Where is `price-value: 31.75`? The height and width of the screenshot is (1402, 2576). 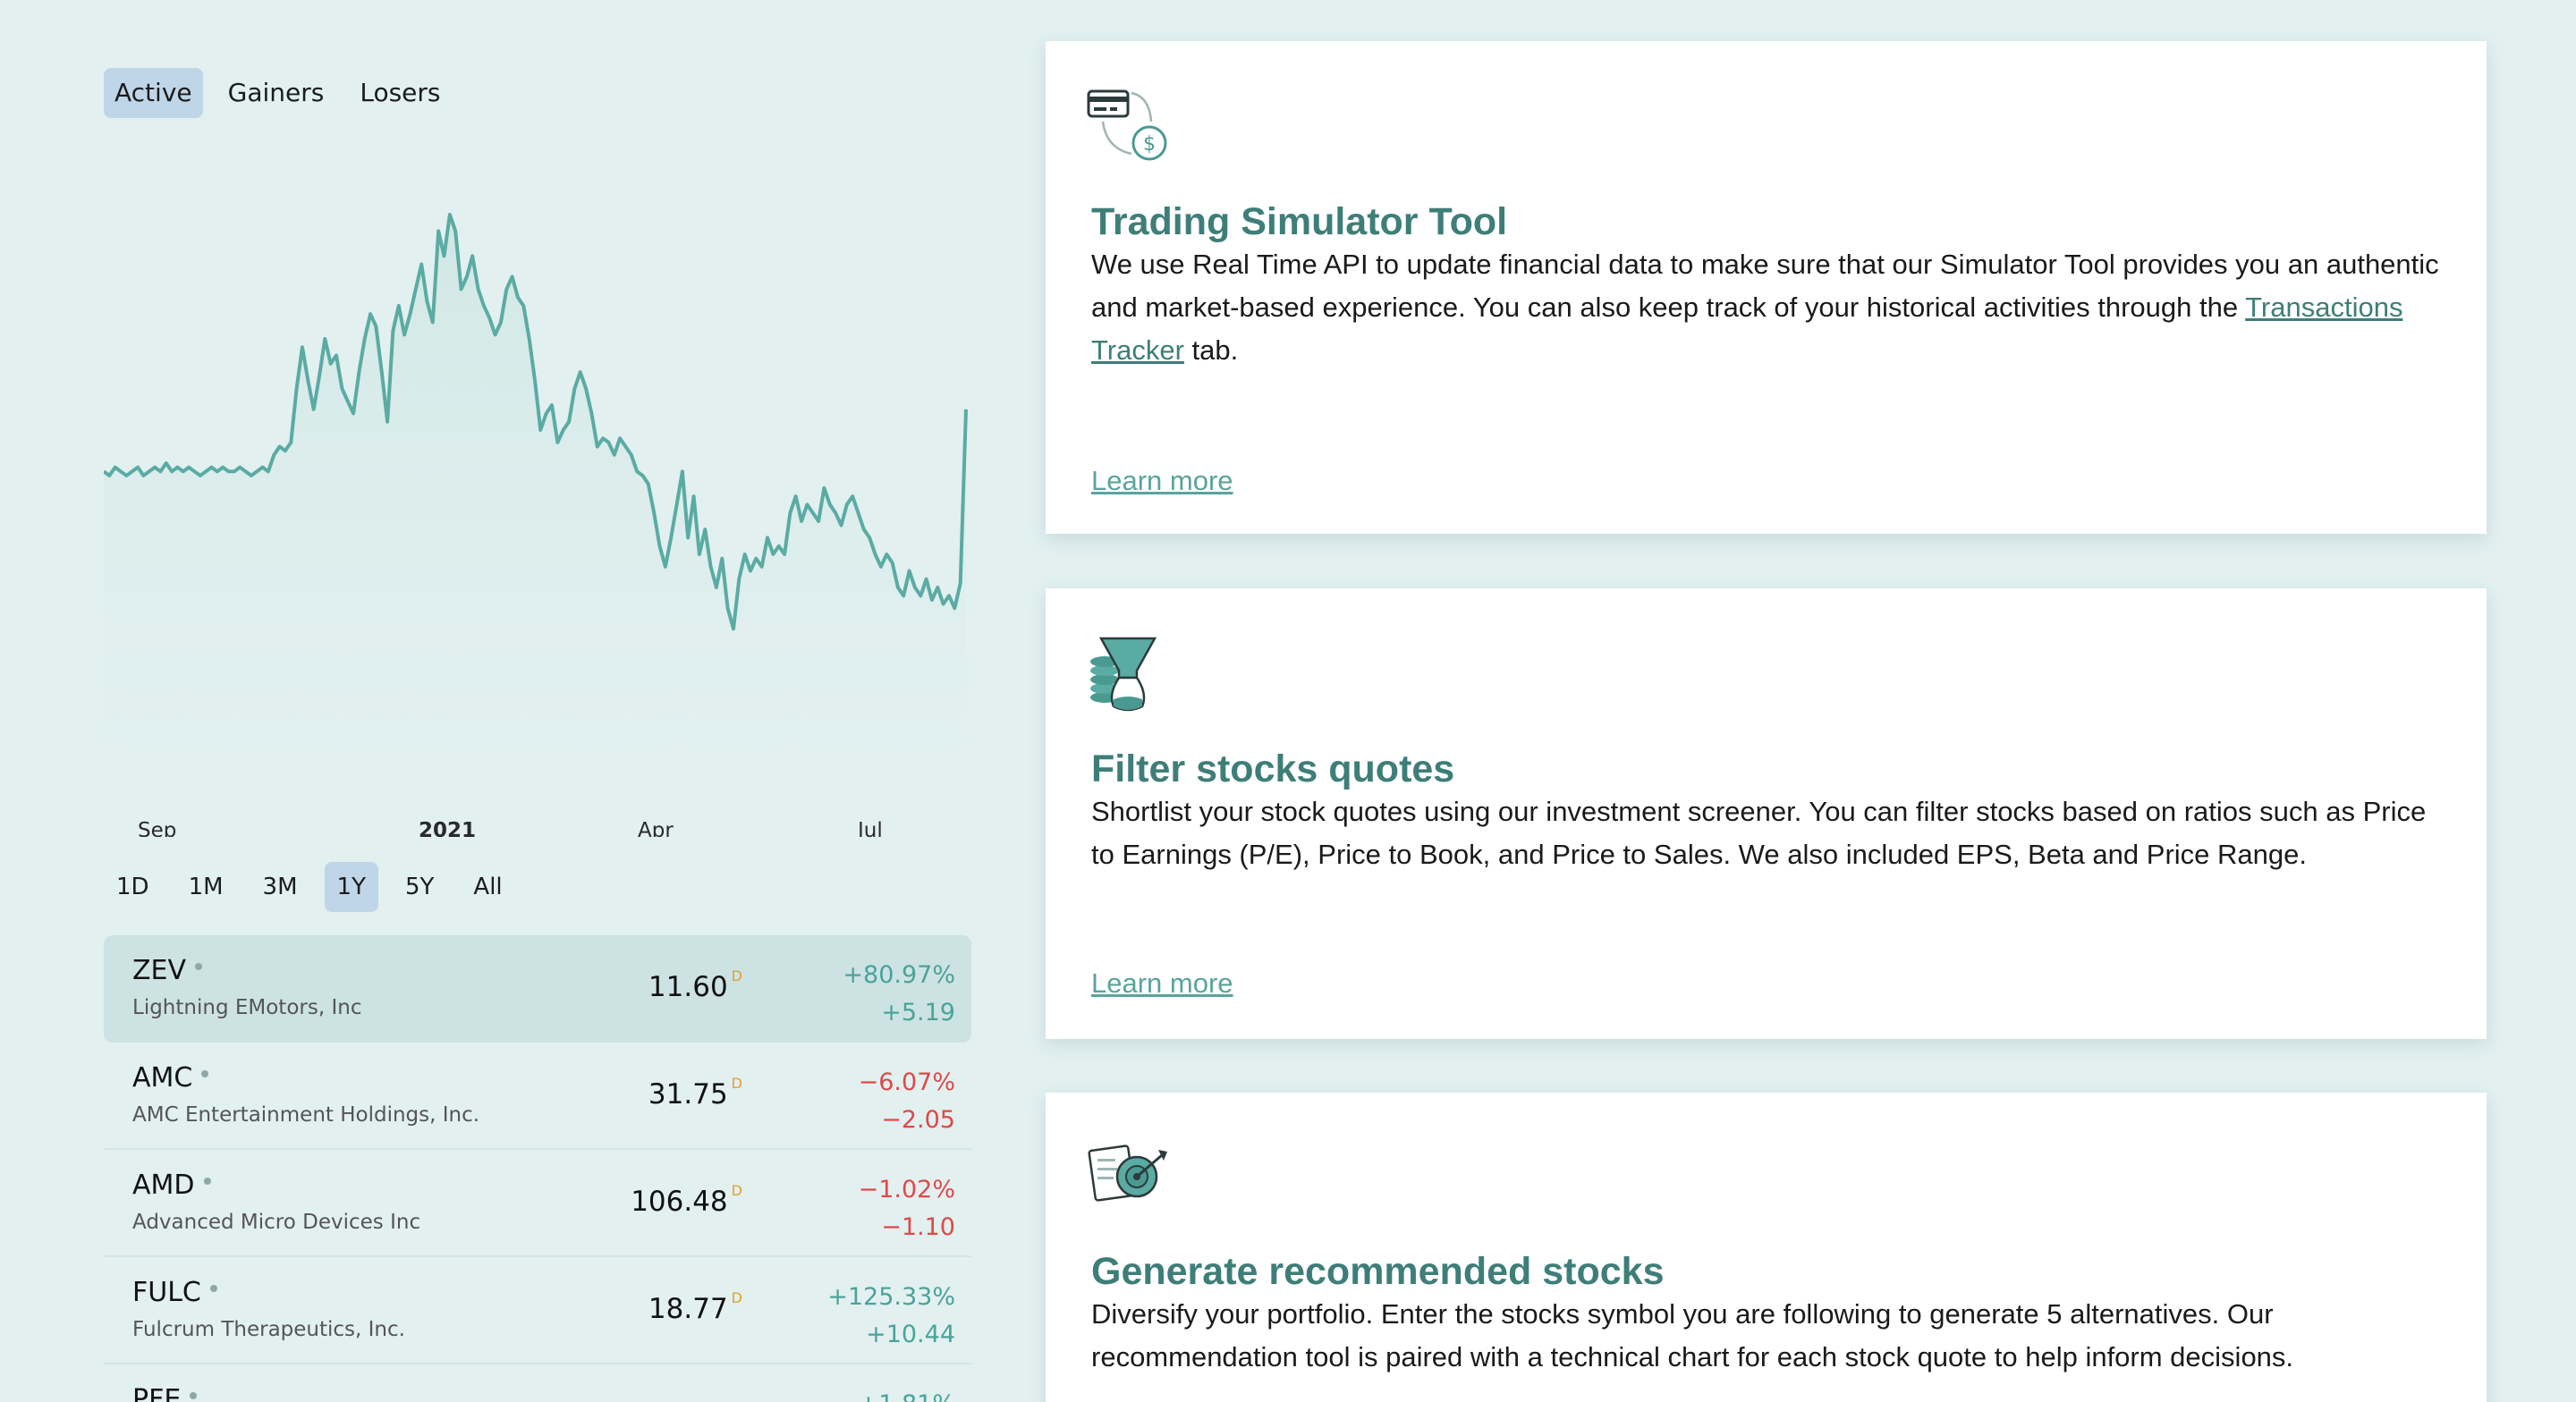
price-value: 31.75 is located at coordinates (688, 1094).